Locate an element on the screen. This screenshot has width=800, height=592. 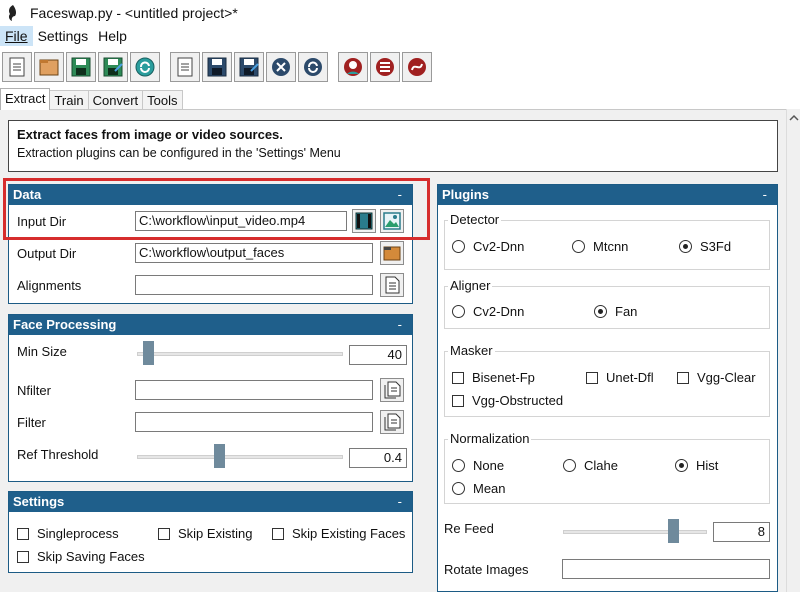
re-feed-slider is located at coordinates (635, 532).